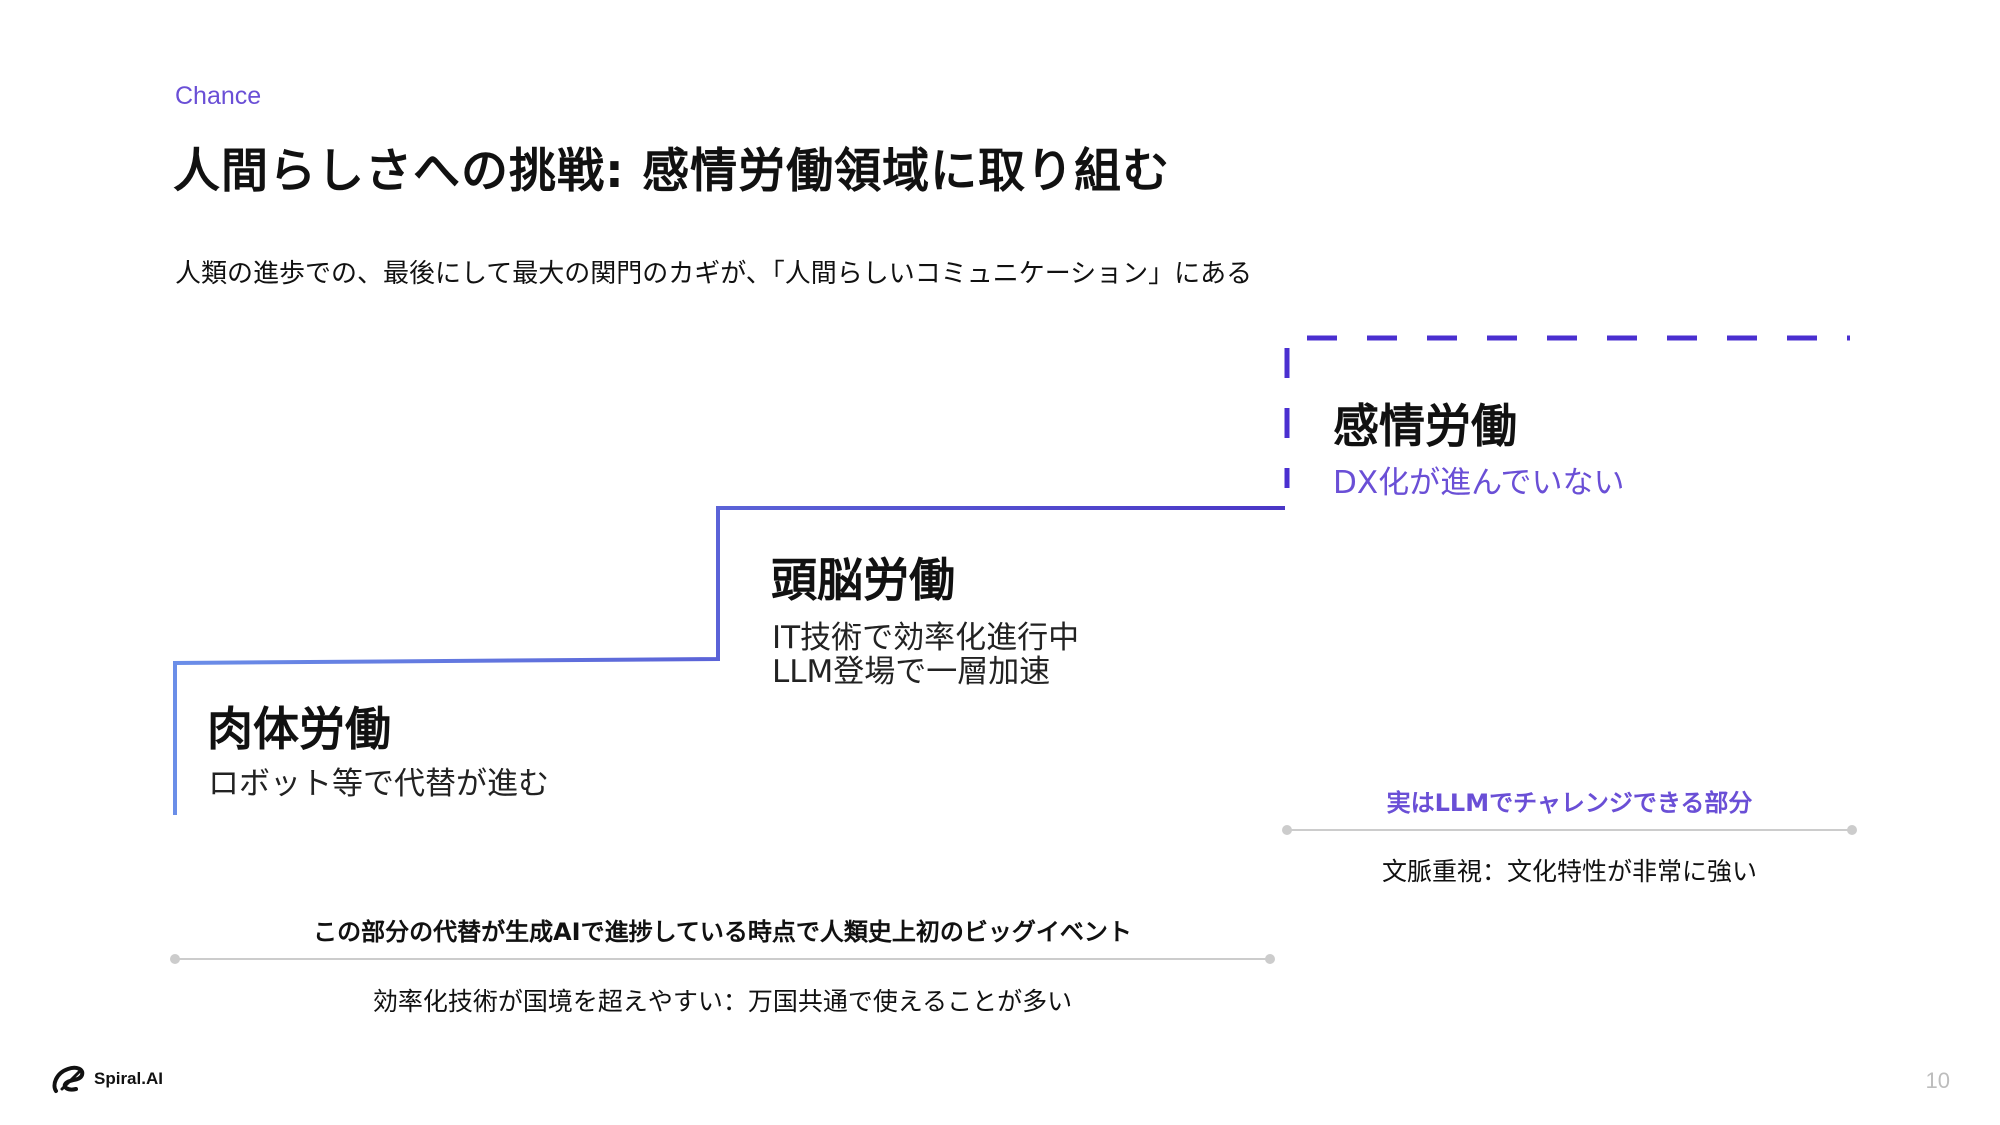 This screenshot has height=1125, width=2000. I want to click on left-rule-dot-end, so click(1270, 959).